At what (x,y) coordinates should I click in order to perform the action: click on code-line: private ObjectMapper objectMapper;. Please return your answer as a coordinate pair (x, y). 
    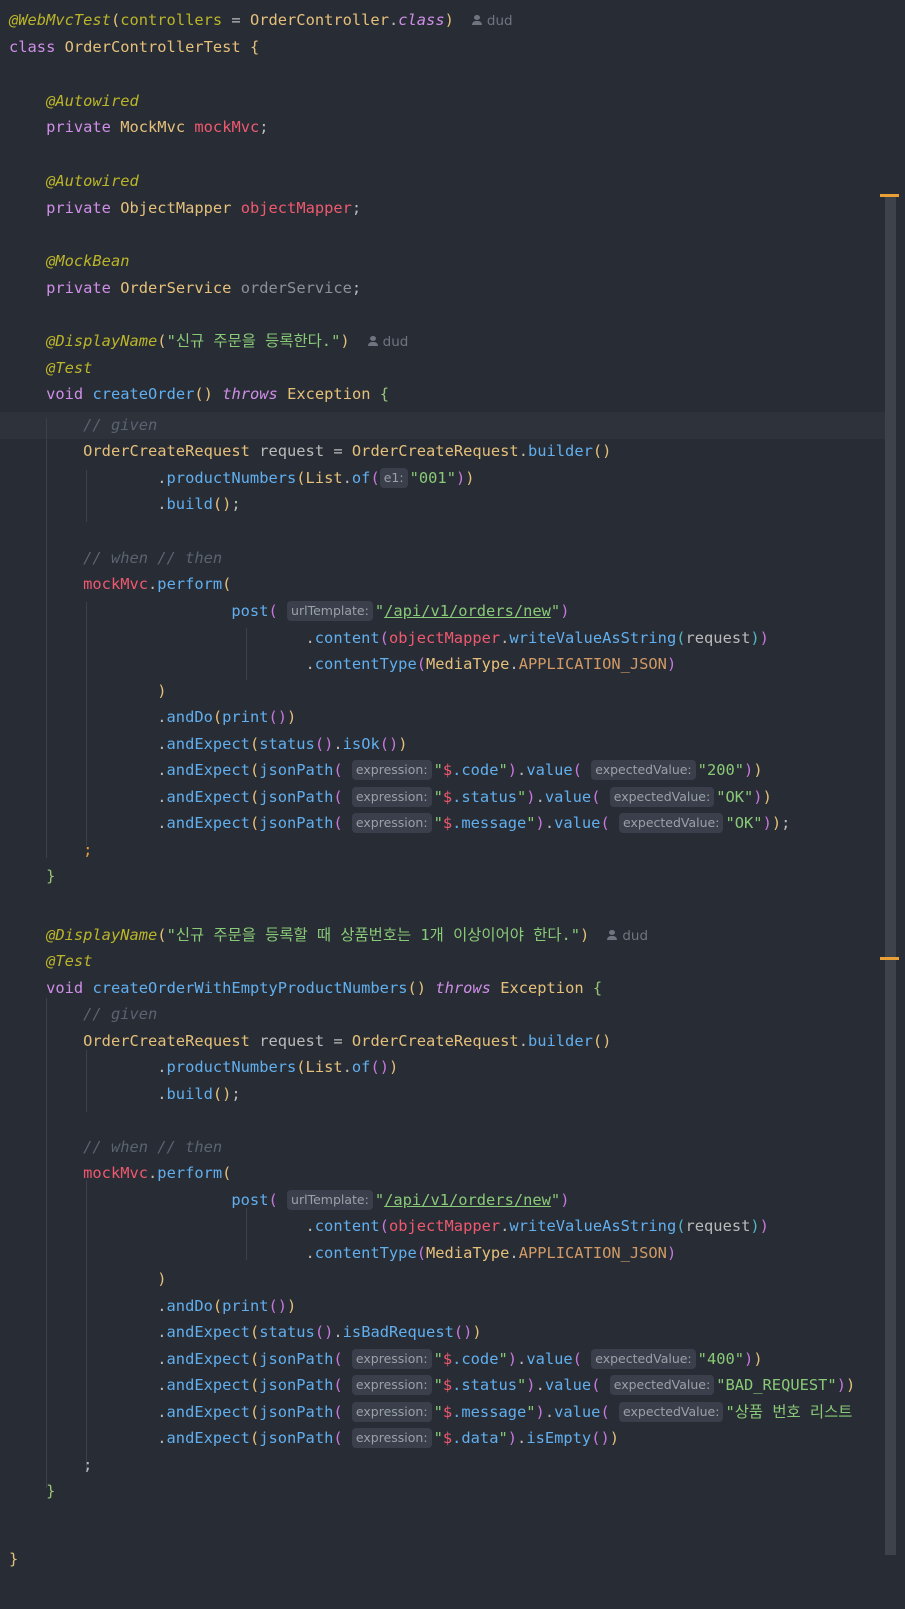
    Looking at the image, I should click on (185, 208).